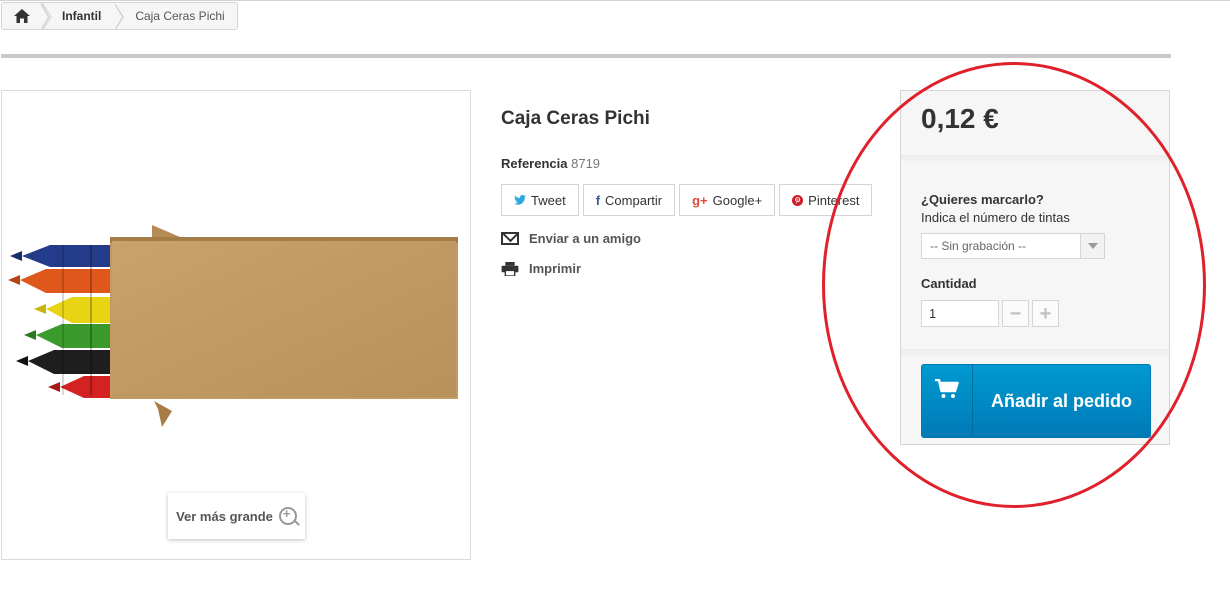 This screenshot has width=1230, height=596. I want to click on twitter-icon, so click(520, 200).